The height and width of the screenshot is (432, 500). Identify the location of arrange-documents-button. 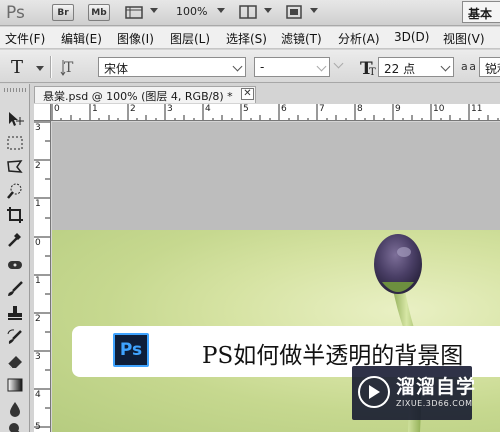
(249, 12).